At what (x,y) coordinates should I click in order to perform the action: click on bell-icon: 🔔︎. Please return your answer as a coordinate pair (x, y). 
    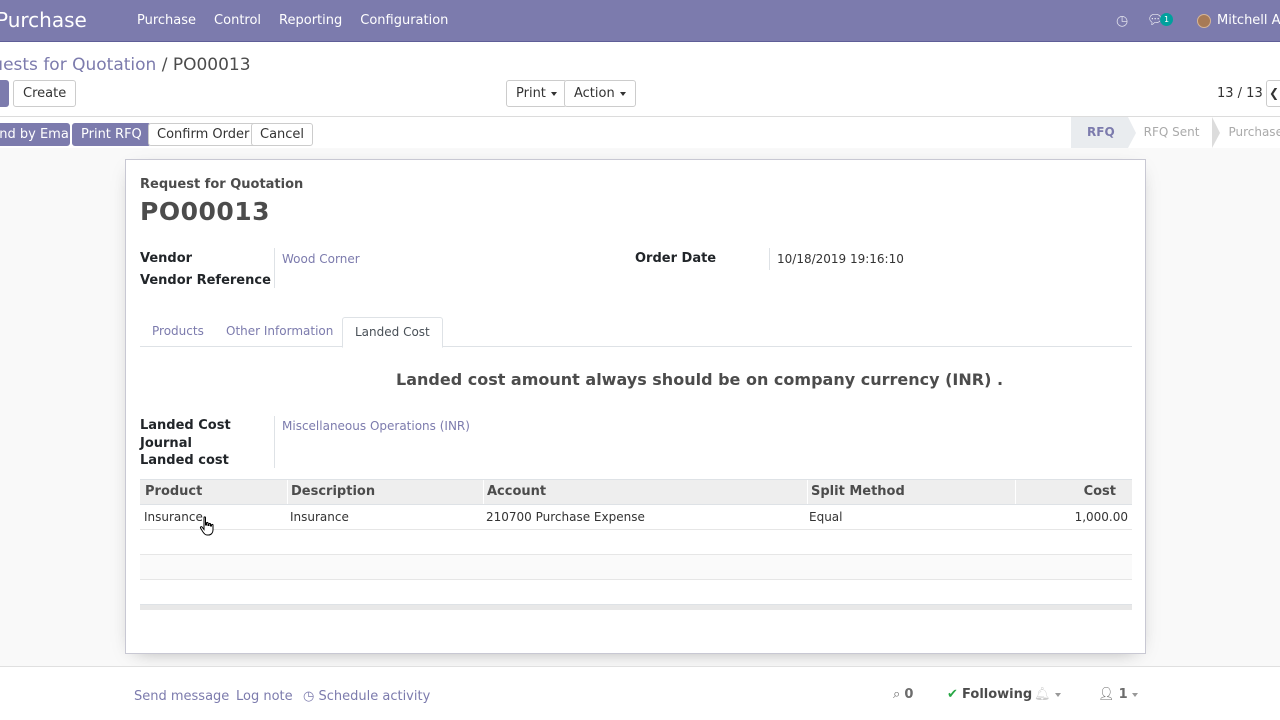
    Looking at the image, I should click on (1042, 694).